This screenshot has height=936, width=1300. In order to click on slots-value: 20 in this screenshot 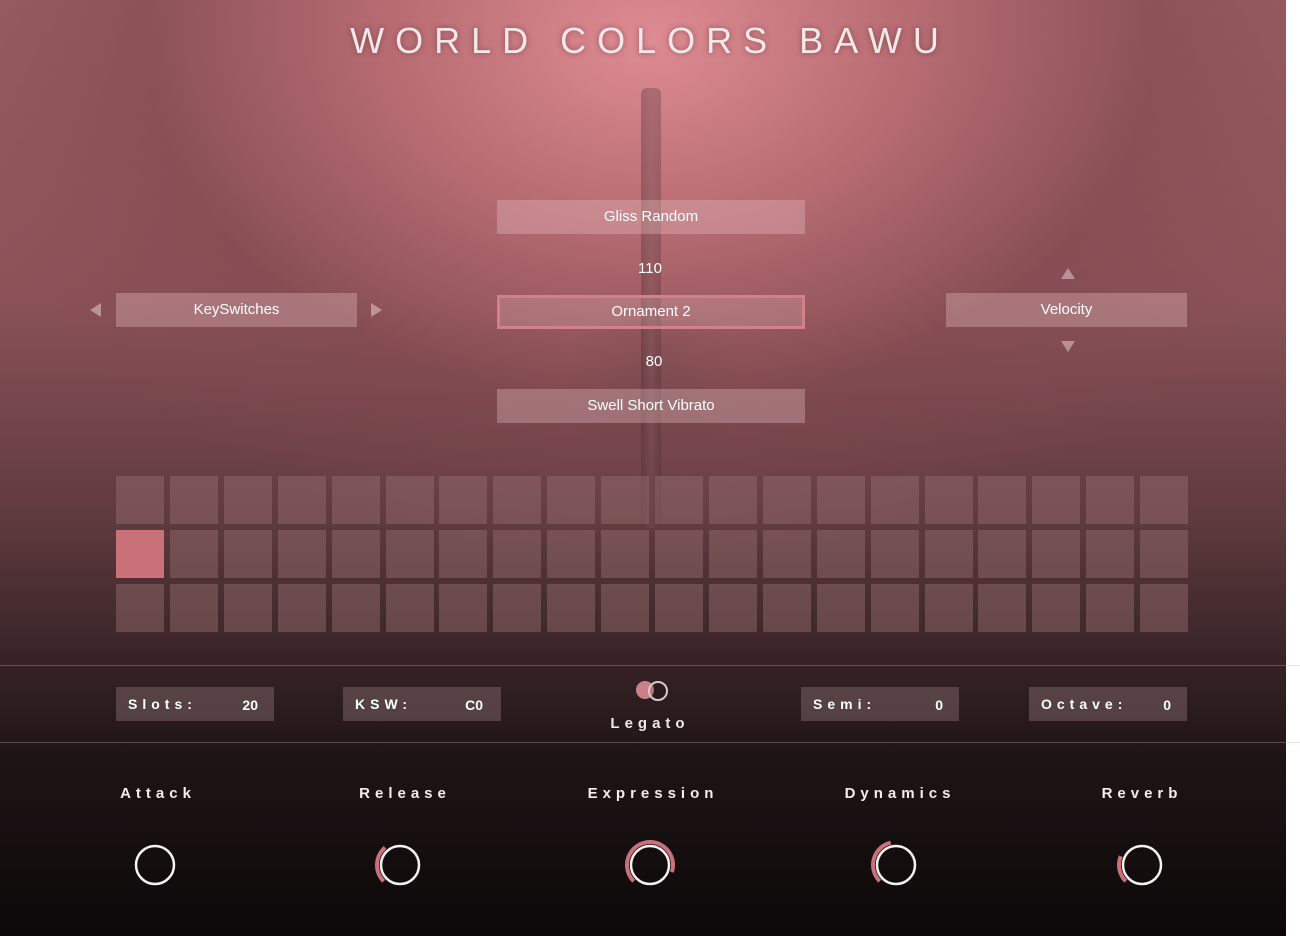, I will do `click(250, 705)`.